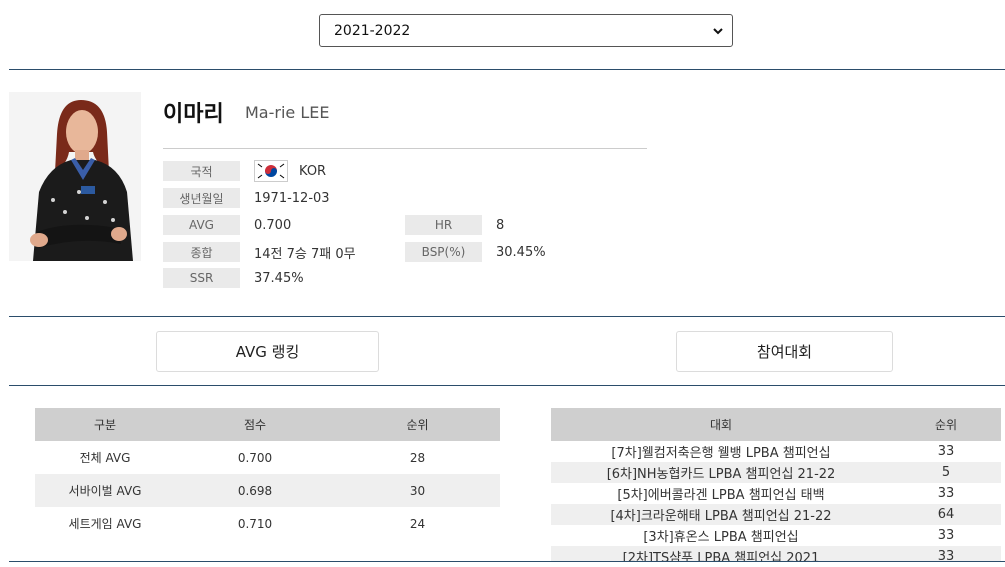  What do you see at coordinates (784, 351) in the screenshot?
I see `tab-tournaments: 참여대회` at bounding box center [784, 351].